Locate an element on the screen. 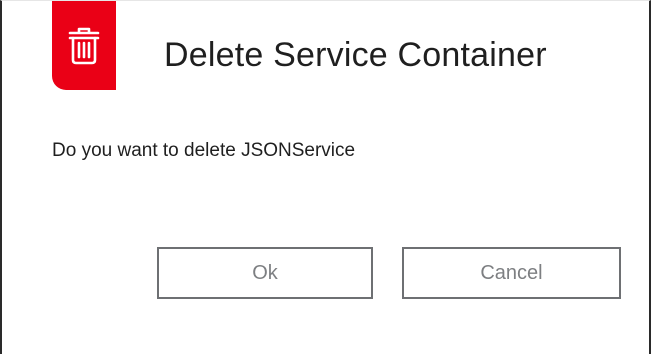  trash-icon-badge is located at coordinates (84, 45).